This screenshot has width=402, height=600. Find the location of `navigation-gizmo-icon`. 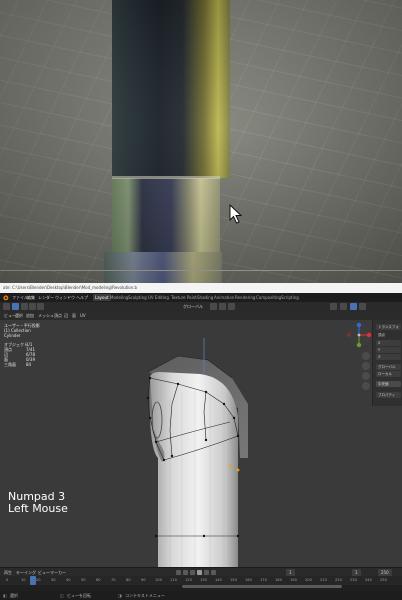

navigation-gizmo-icon is located at coordinates (359, 335).